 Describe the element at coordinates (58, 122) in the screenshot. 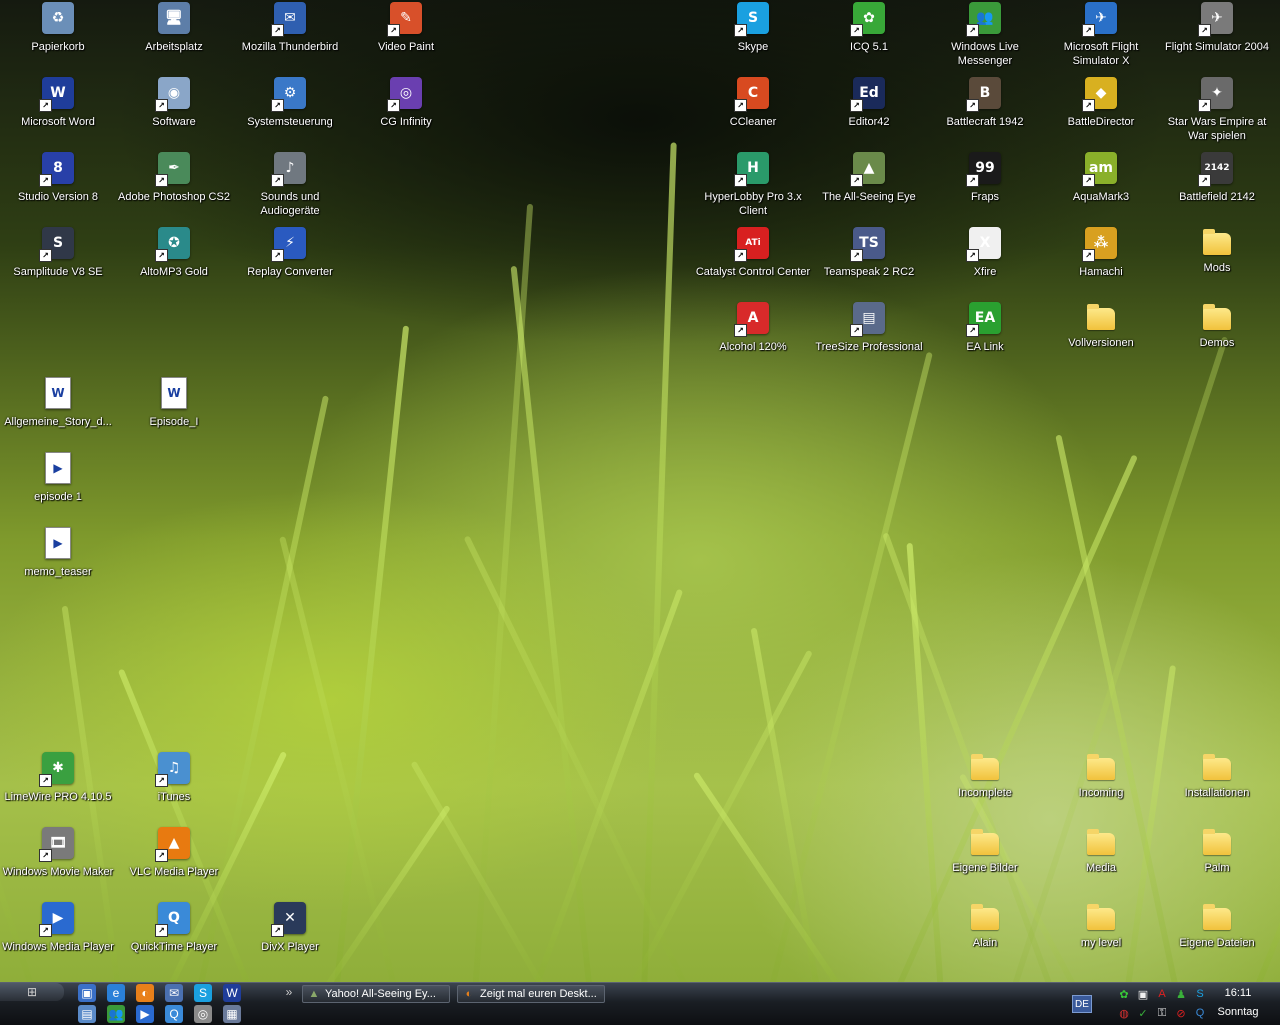

I see `desktop-icon-label: Microsoft Word` at that location.